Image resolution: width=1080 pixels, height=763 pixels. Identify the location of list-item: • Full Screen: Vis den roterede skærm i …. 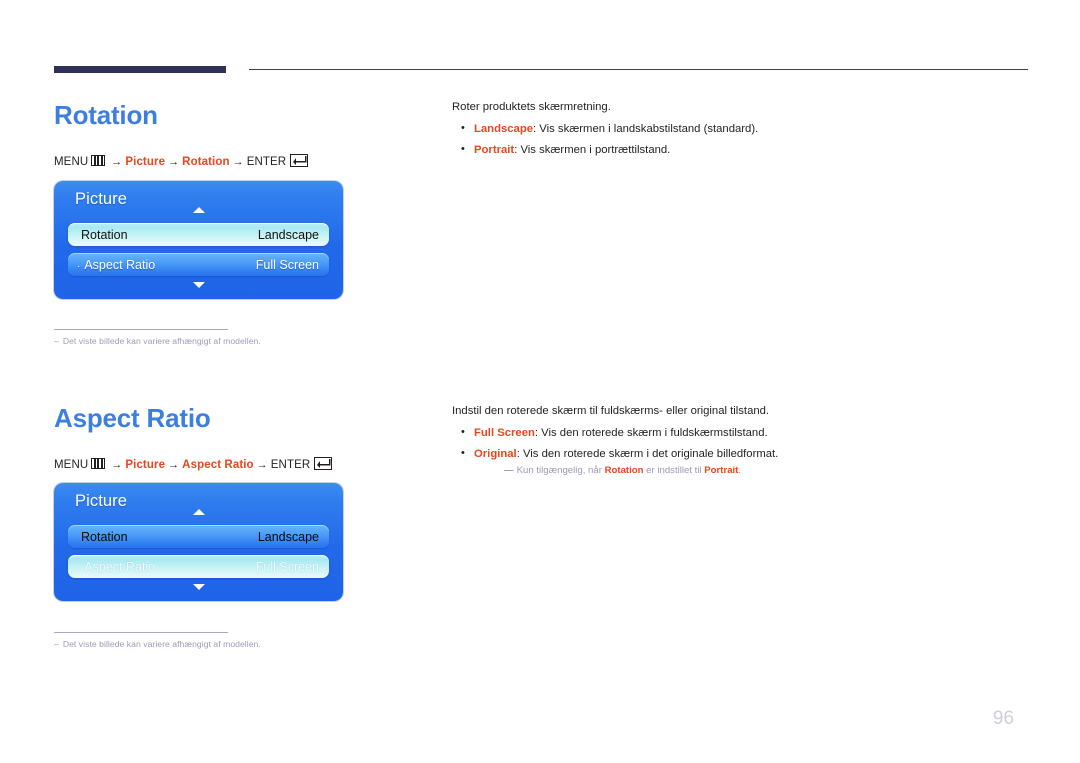
(732, 433).